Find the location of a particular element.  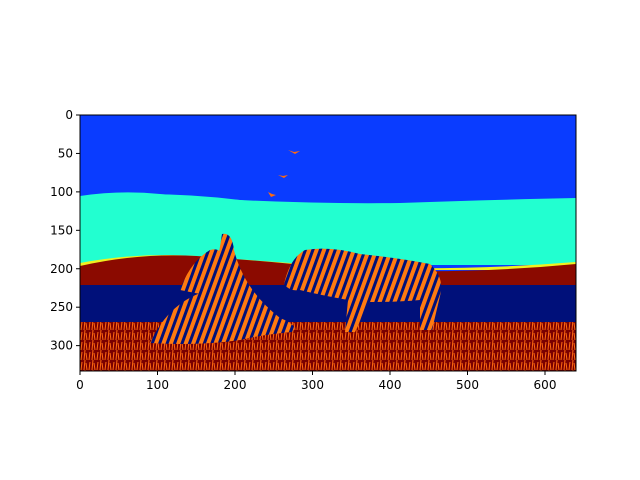

y-tick-label: 200 is located at coordinates (61, 269).